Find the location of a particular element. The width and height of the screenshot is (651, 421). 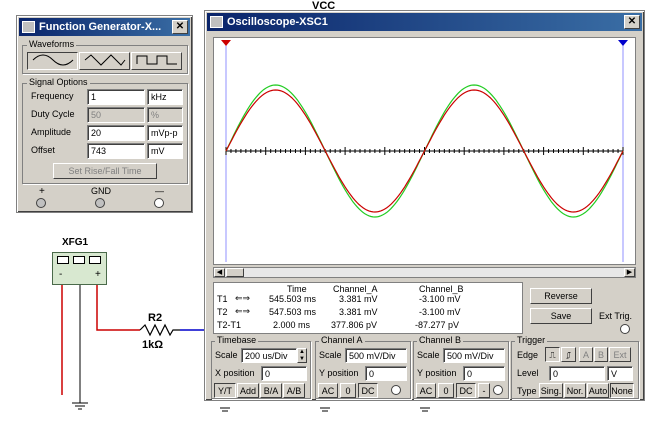

channel-b-zero-button: 0 is located at coordinates (446, 390).